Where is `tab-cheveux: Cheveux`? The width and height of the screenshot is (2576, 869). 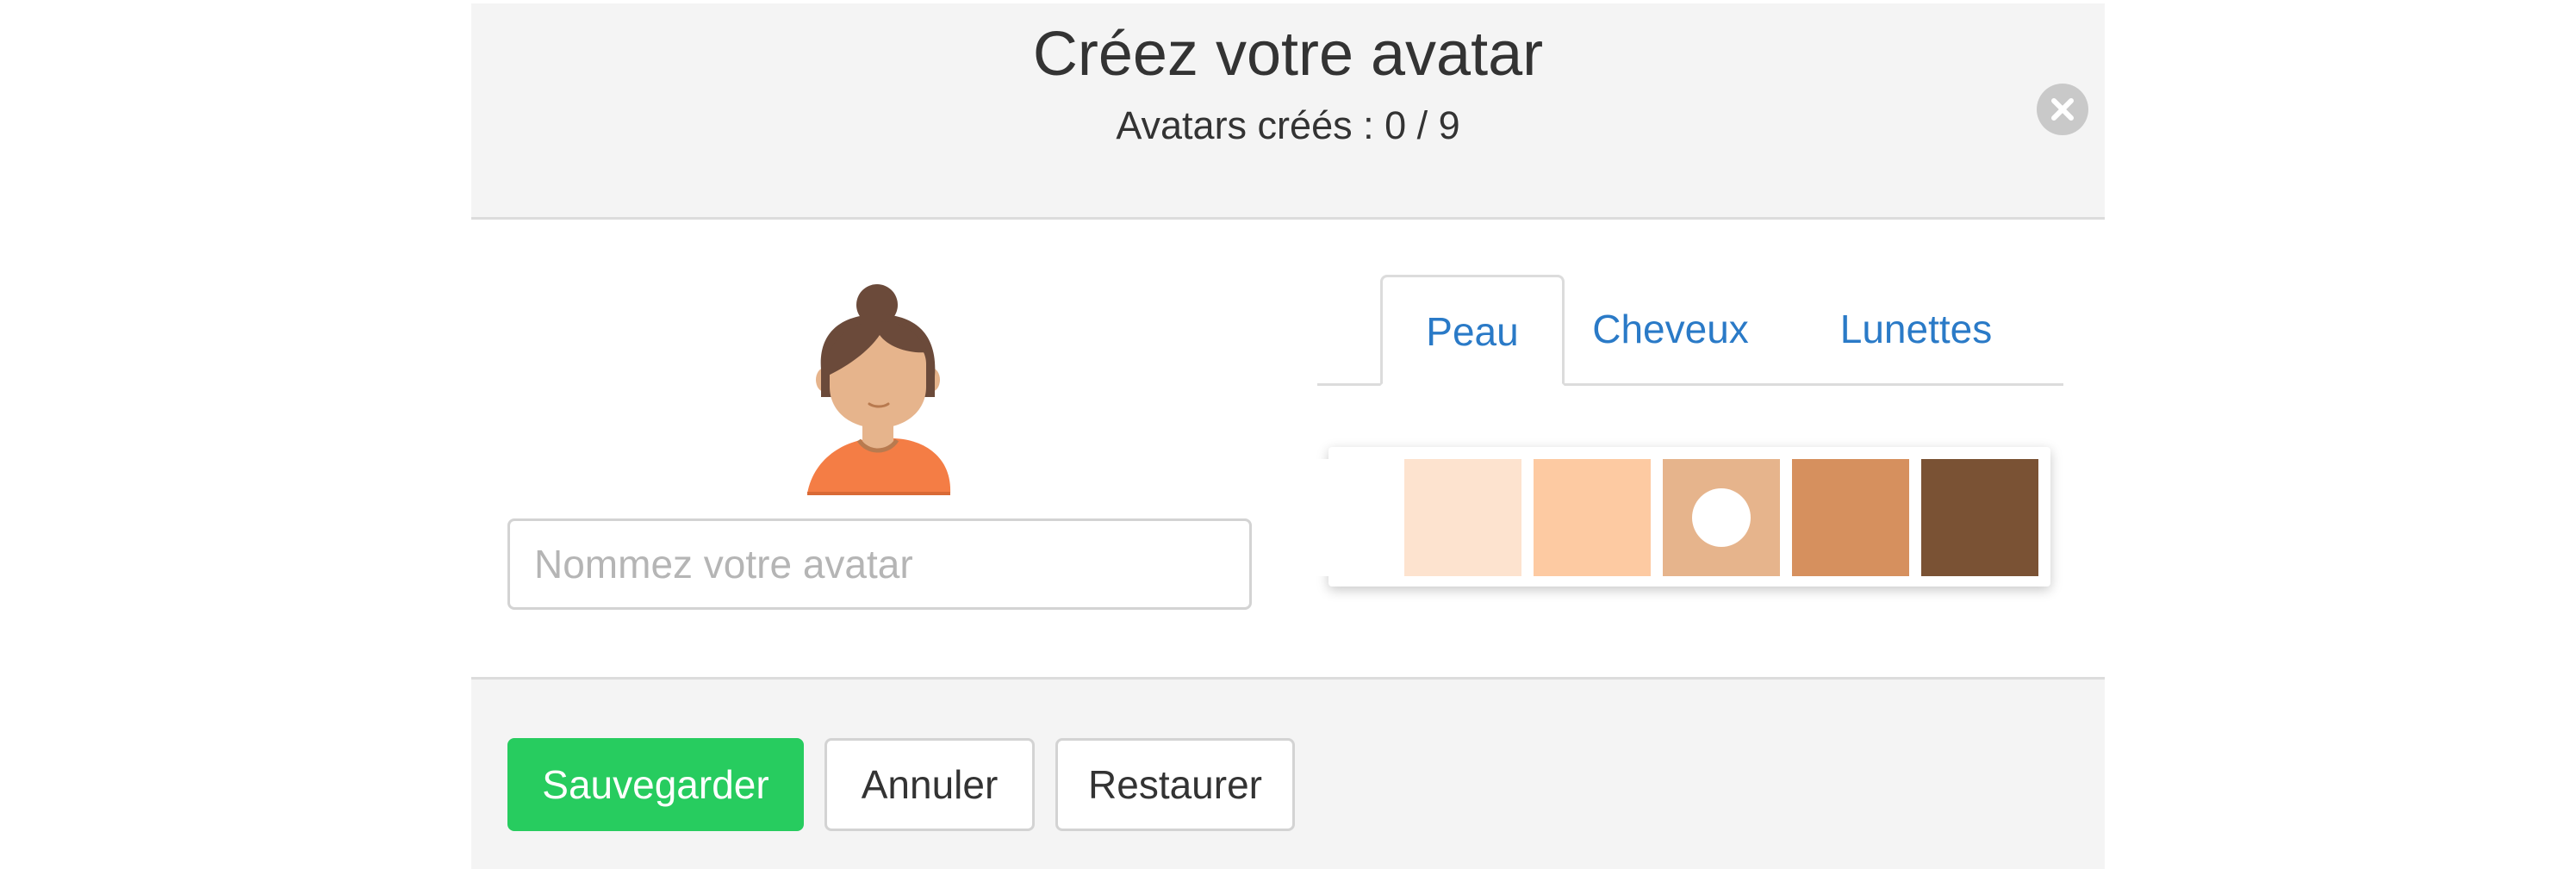
tab-cheveux: Cheveux is located at coordinates (1671, 329).